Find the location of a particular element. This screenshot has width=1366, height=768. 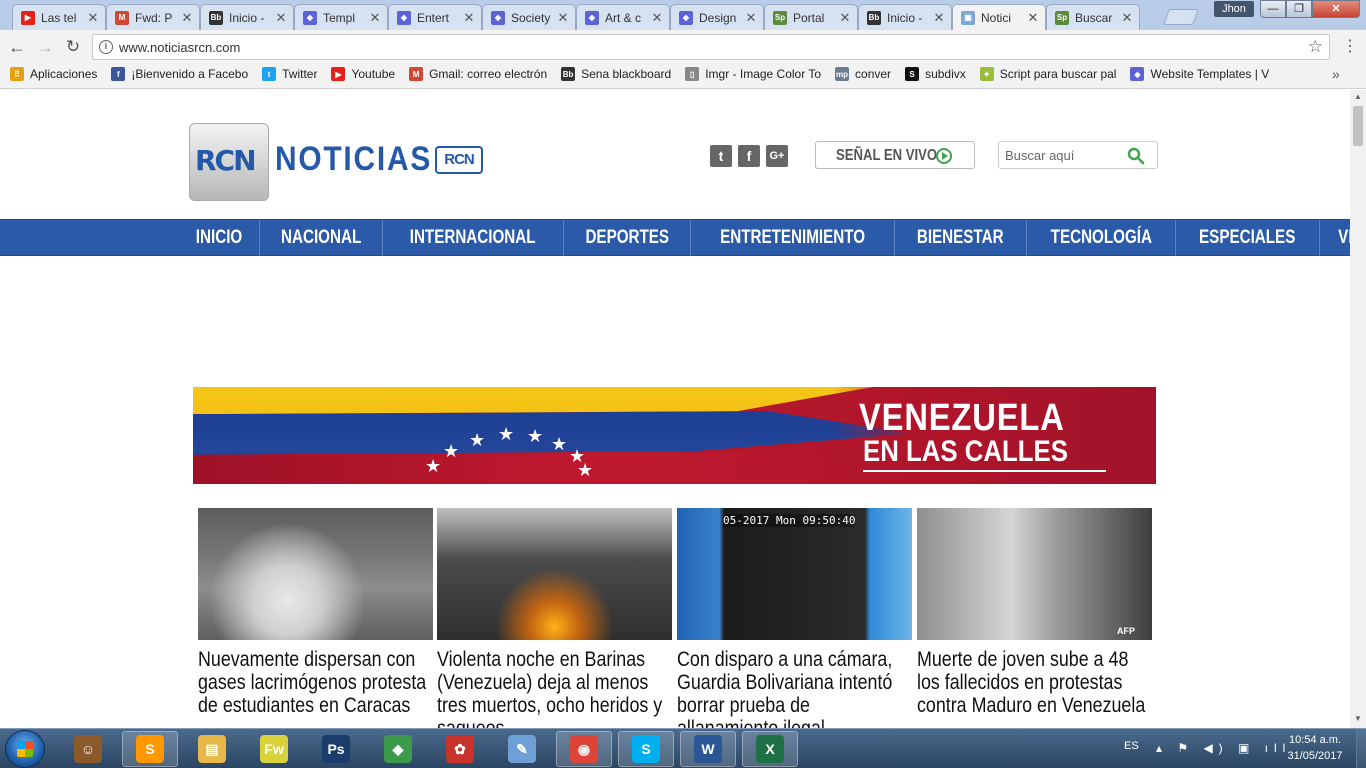

twitter-icon: t is located at coordinates (721, 156).